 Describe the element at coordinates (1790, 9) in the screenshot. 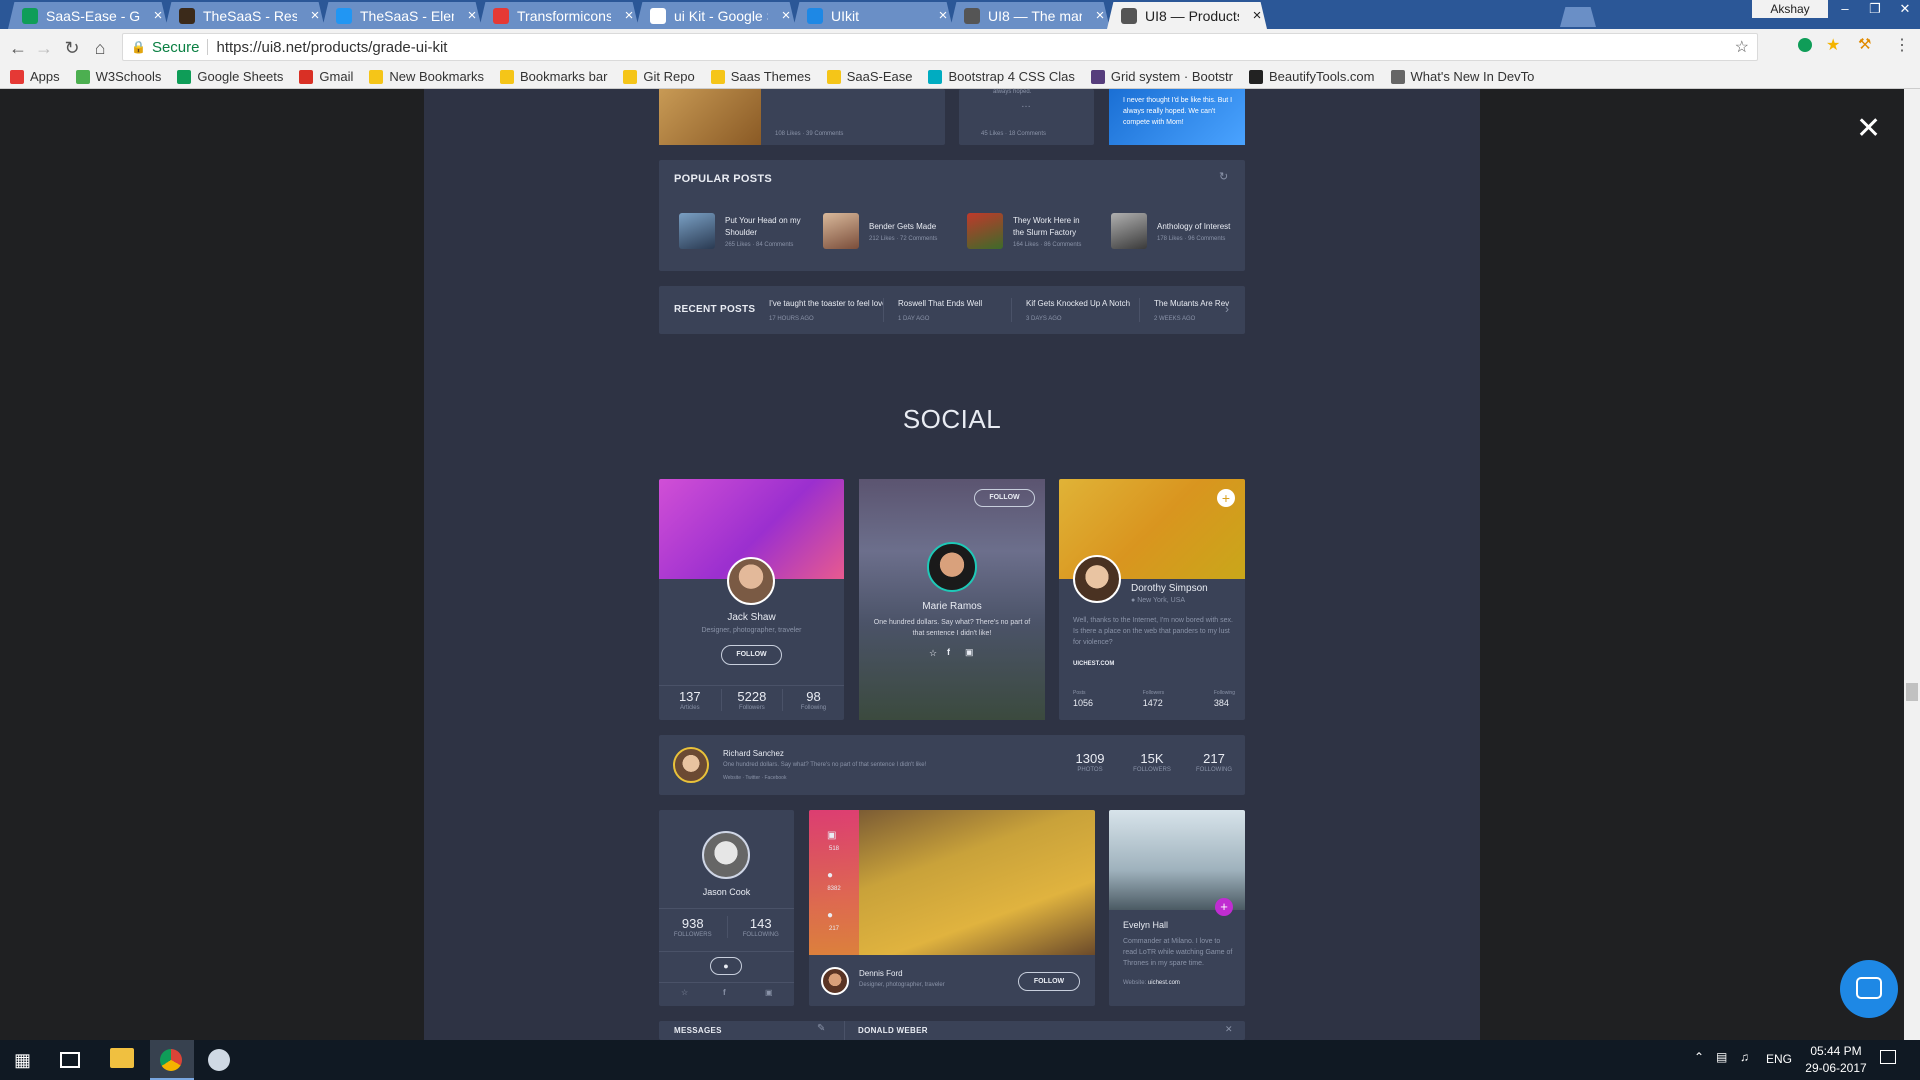

I see `profile-button: Akshay` at that location.